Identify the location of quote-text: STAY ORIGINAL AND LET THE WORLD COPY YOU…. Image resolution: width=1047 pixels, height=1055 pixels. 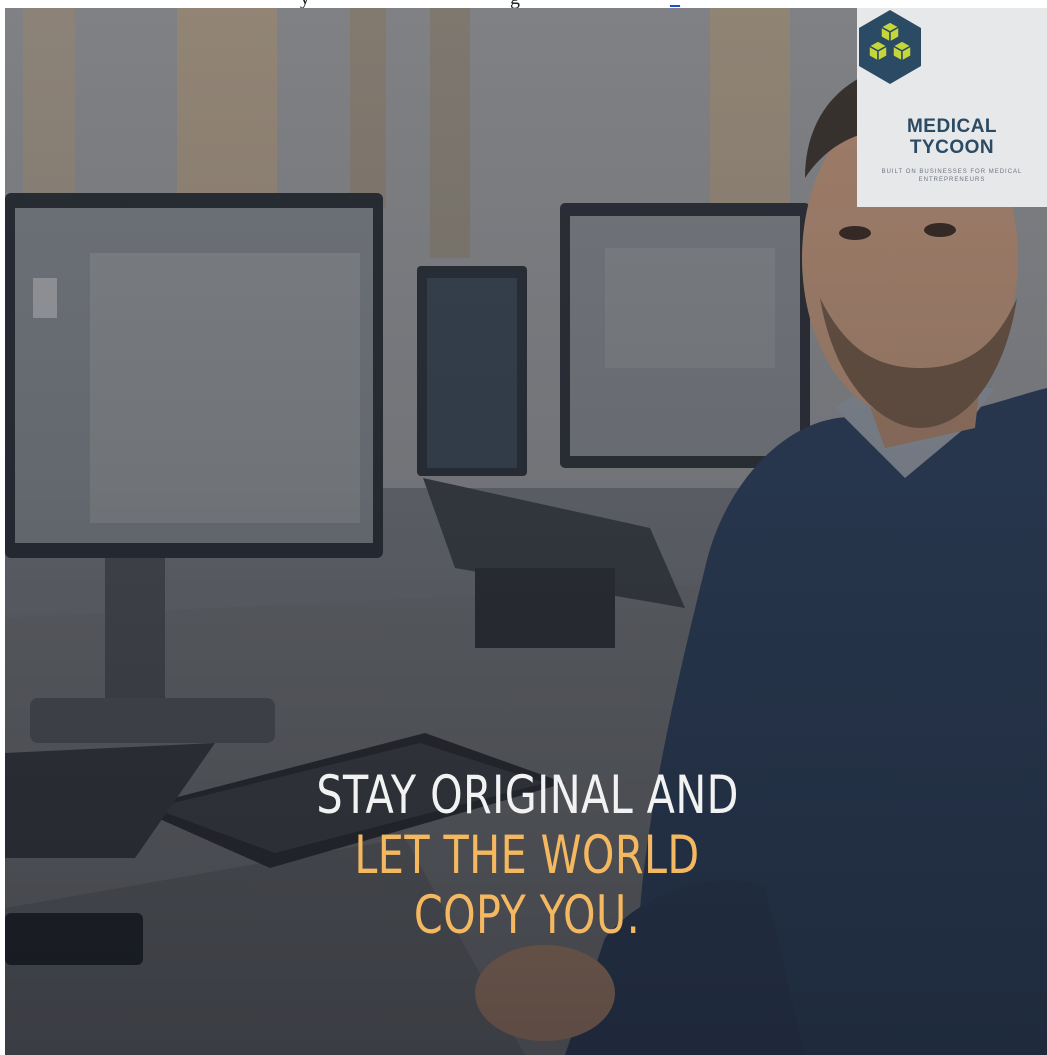
(527, 855).